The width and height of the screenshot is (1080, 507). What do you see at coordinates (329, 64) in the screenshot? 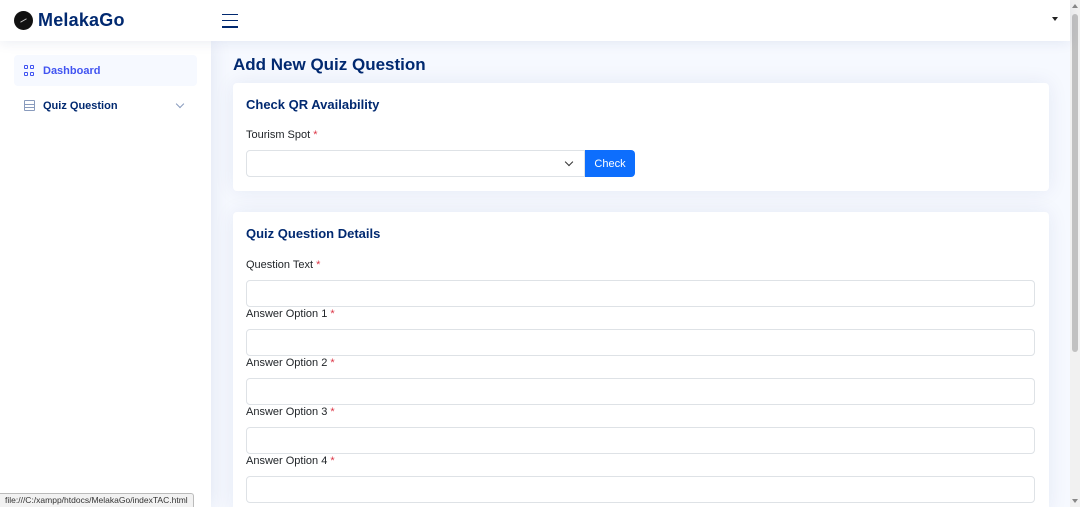
I see `page-title: Add New Quiz Question` at bounding box center [329, 64].